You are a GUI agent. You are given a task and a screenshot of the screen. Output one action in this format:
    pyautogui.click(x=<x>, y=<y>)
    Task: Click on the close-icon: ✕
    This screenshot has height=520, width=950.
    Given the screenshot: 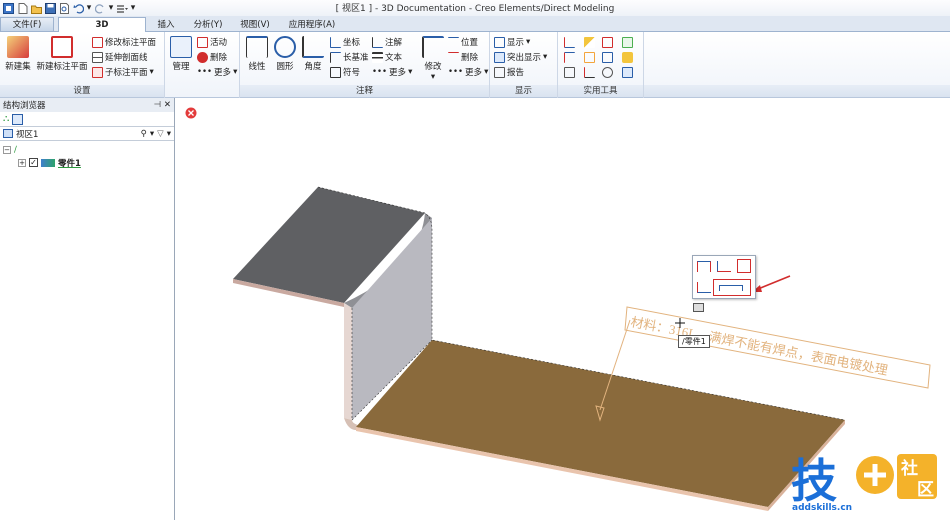 What is the action you would take?
    pyautogui.click(x=167, y=105)
    